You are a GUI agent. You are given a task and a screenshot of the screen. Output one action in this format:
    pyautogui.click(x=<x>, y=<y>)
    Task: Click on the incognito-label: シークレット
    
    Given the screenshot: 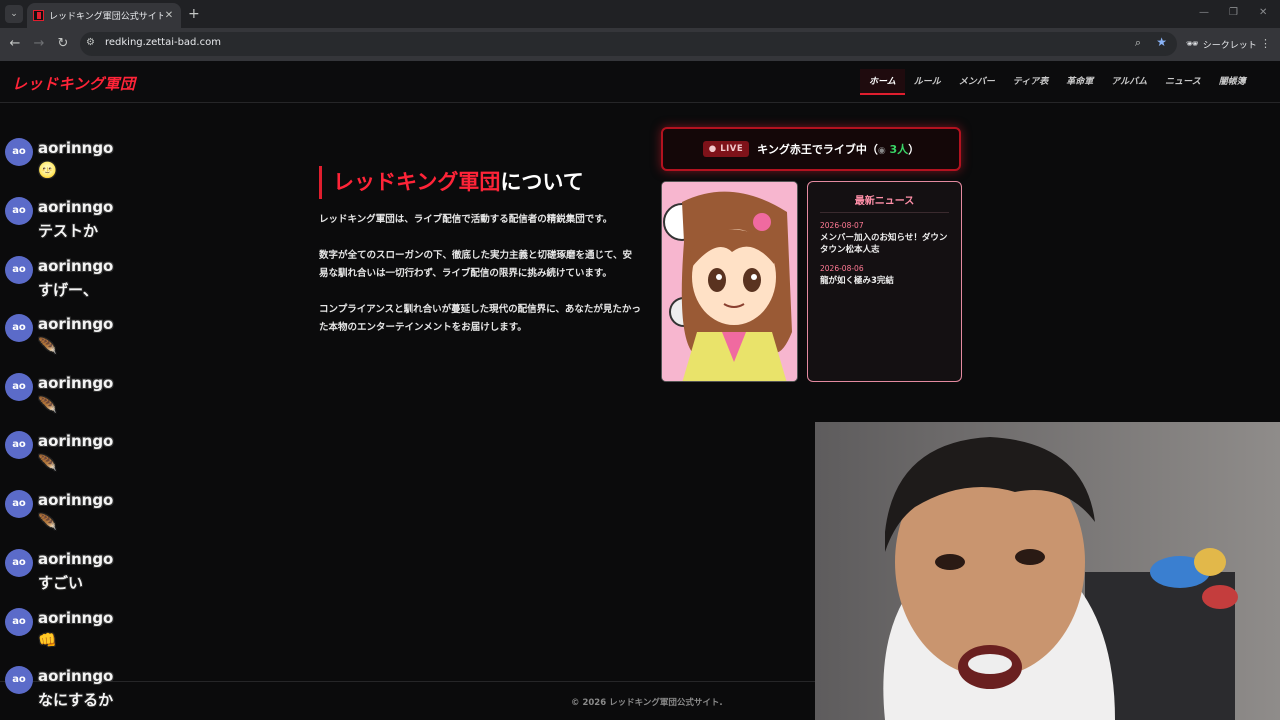 What is the action you would take?
    pyautogui.click(x=1229, y=45)
    